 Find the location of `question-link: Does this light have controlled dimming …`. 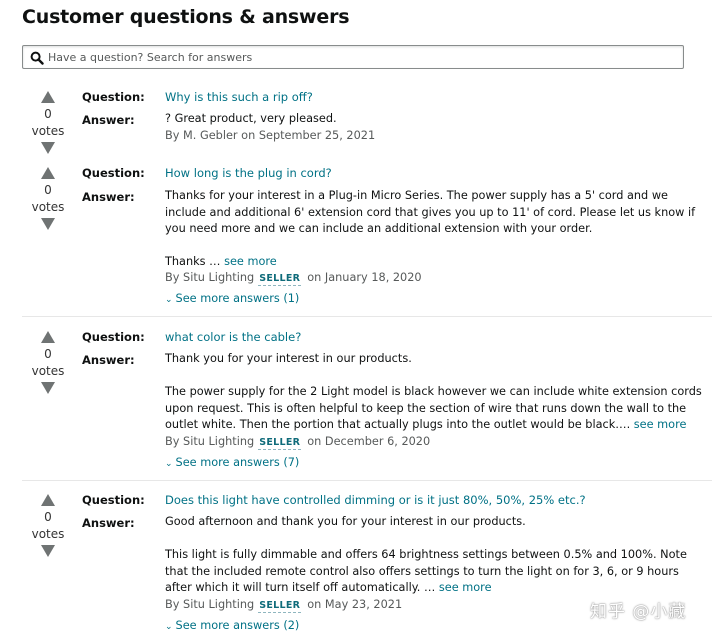

question-link: Does this light have controlled dimming … is located at coordinates (375, 500).